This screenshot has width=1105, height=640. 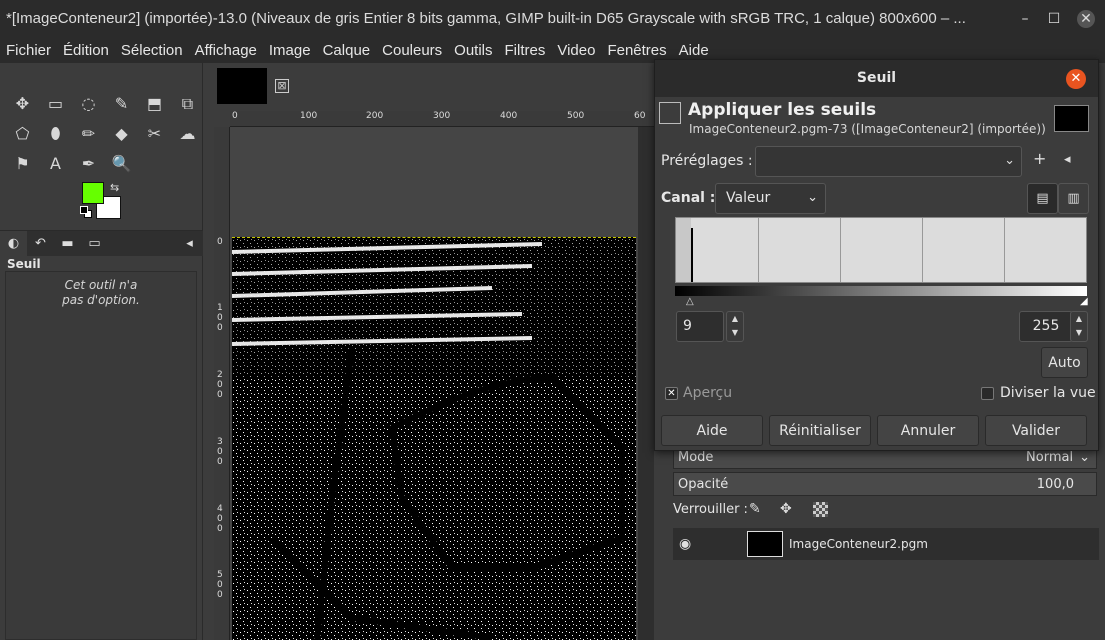 What do you see at coordinates (987, 393) in the screenshot?
I see `split-view-checkbox` at bounding box center [987, 393].